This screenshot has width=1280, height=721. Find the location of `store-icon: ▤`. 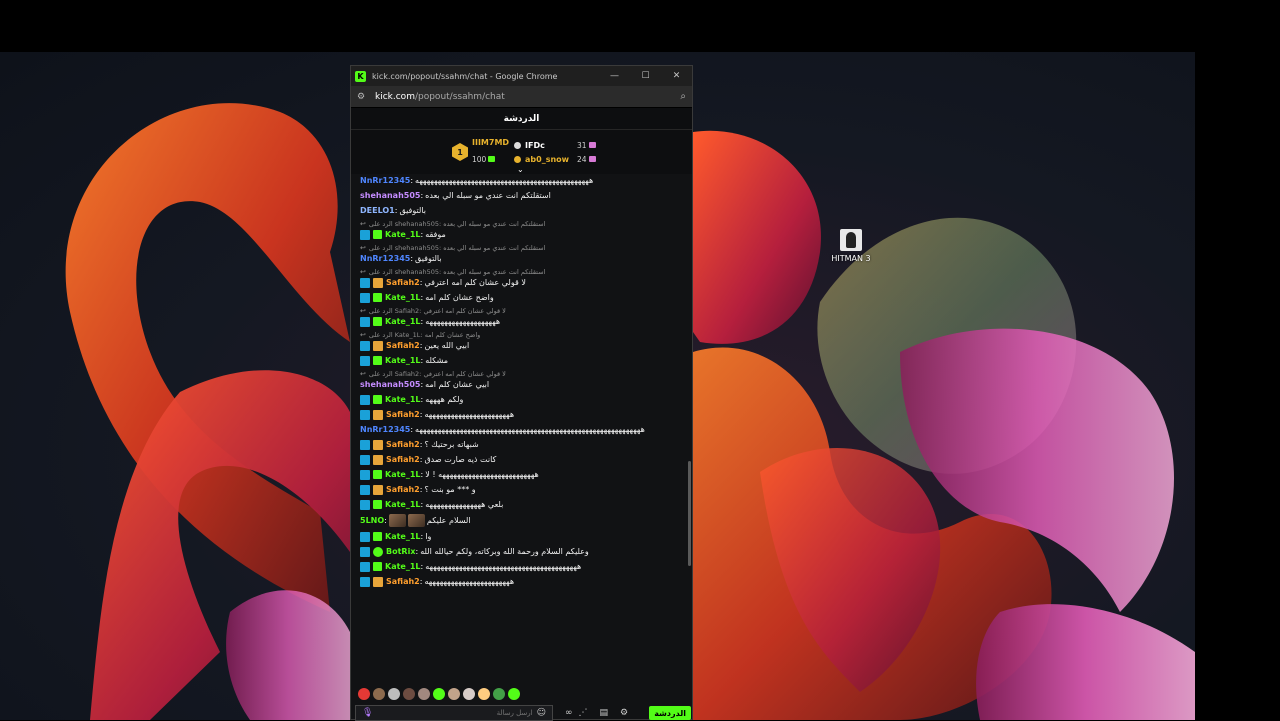

store-icon: ▤ is located at coordinates (604, 713).